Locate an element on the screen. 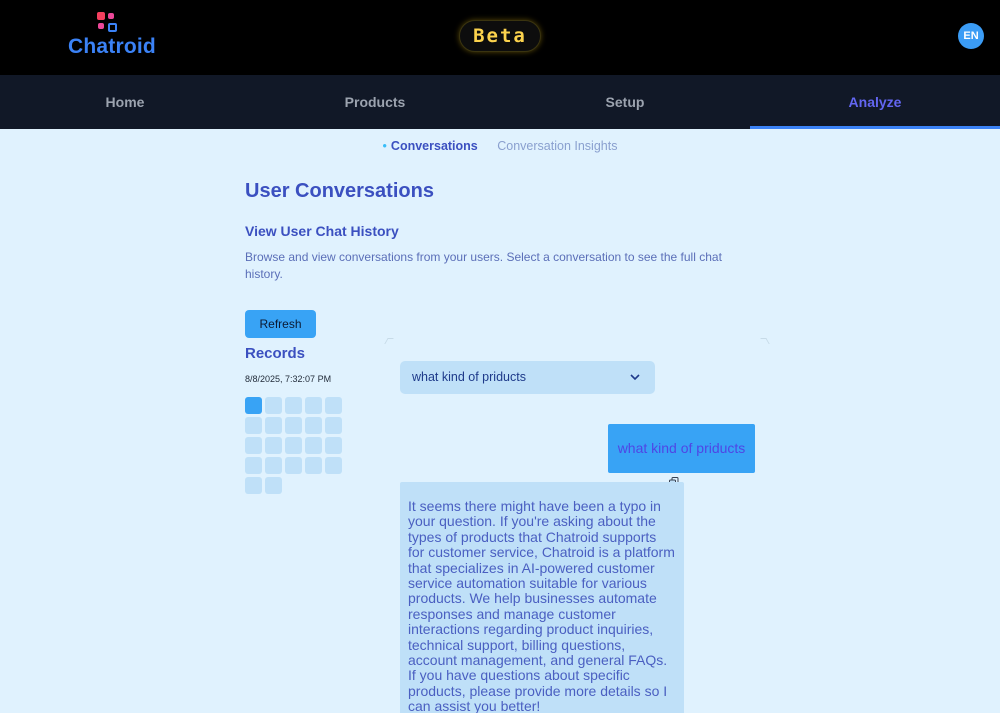 This screenshot has width=1000, height=713. chat-panel-corner-left is located at coordinates (389, 341).